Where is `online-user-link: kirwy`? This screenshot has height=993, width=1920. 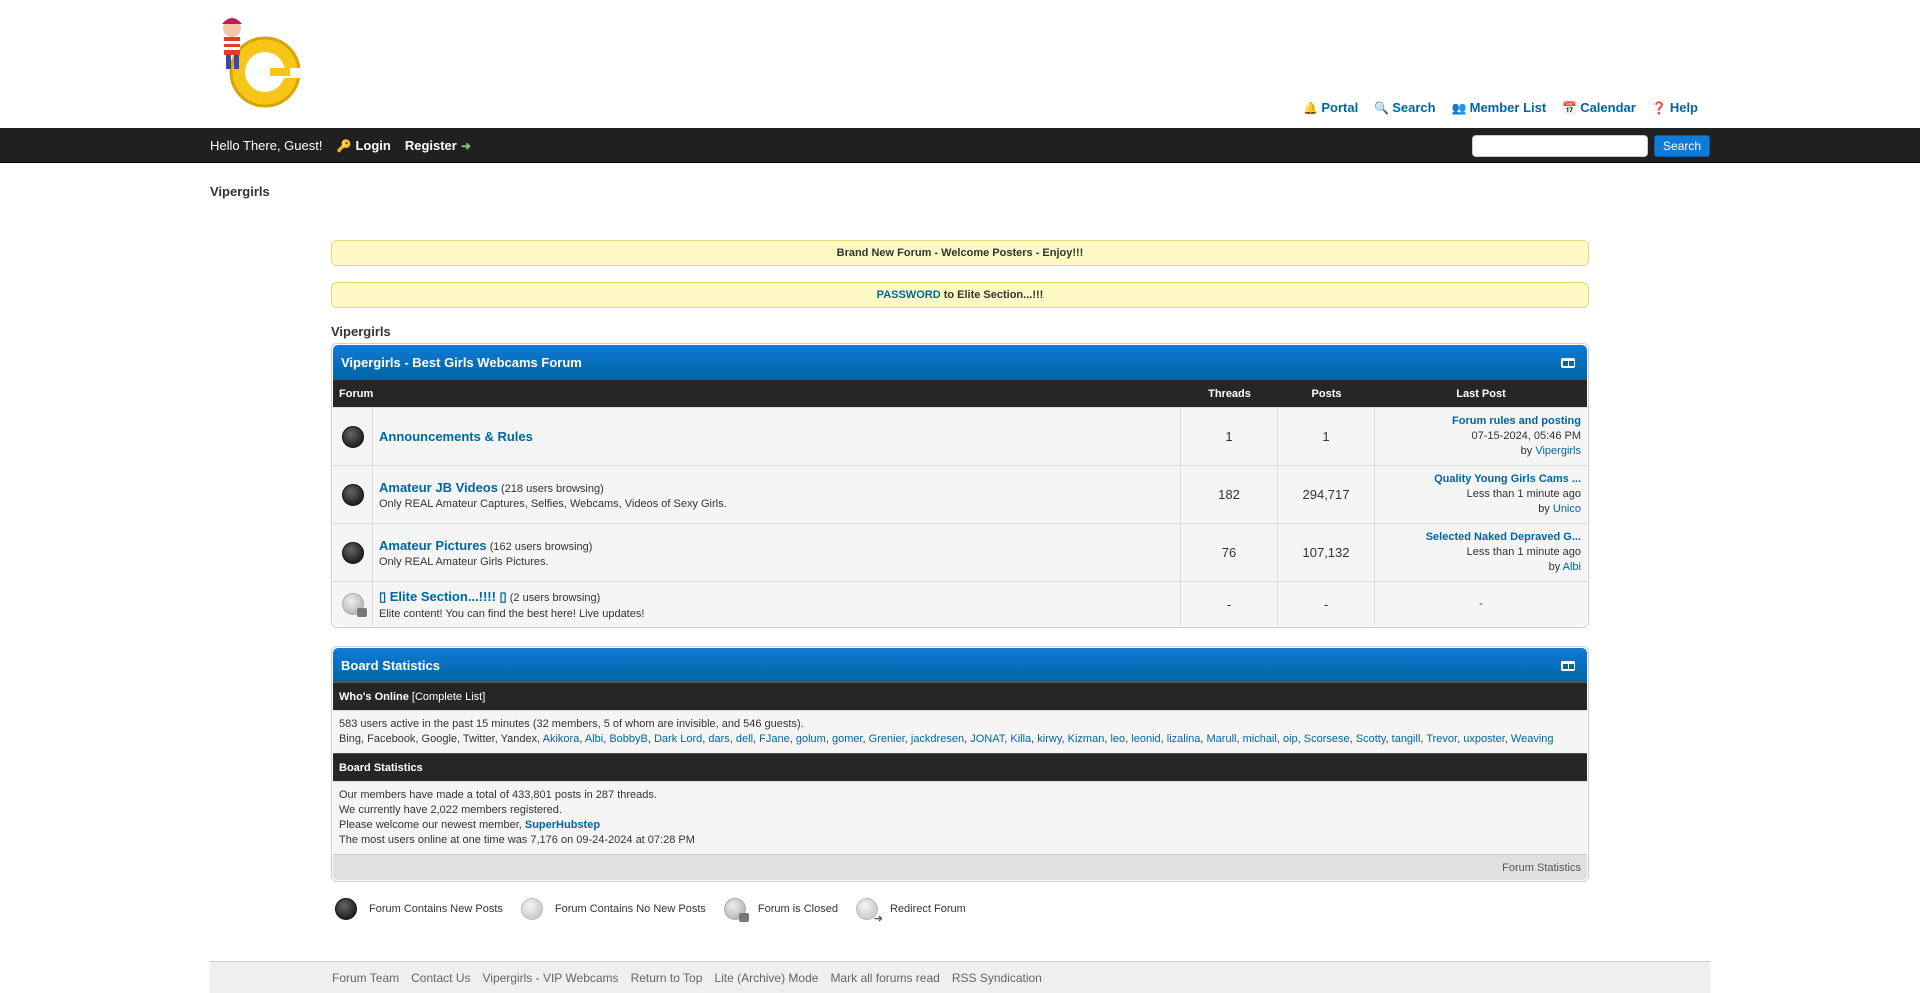 online-user-link: kirwy is located at coordinates (1049, 739).